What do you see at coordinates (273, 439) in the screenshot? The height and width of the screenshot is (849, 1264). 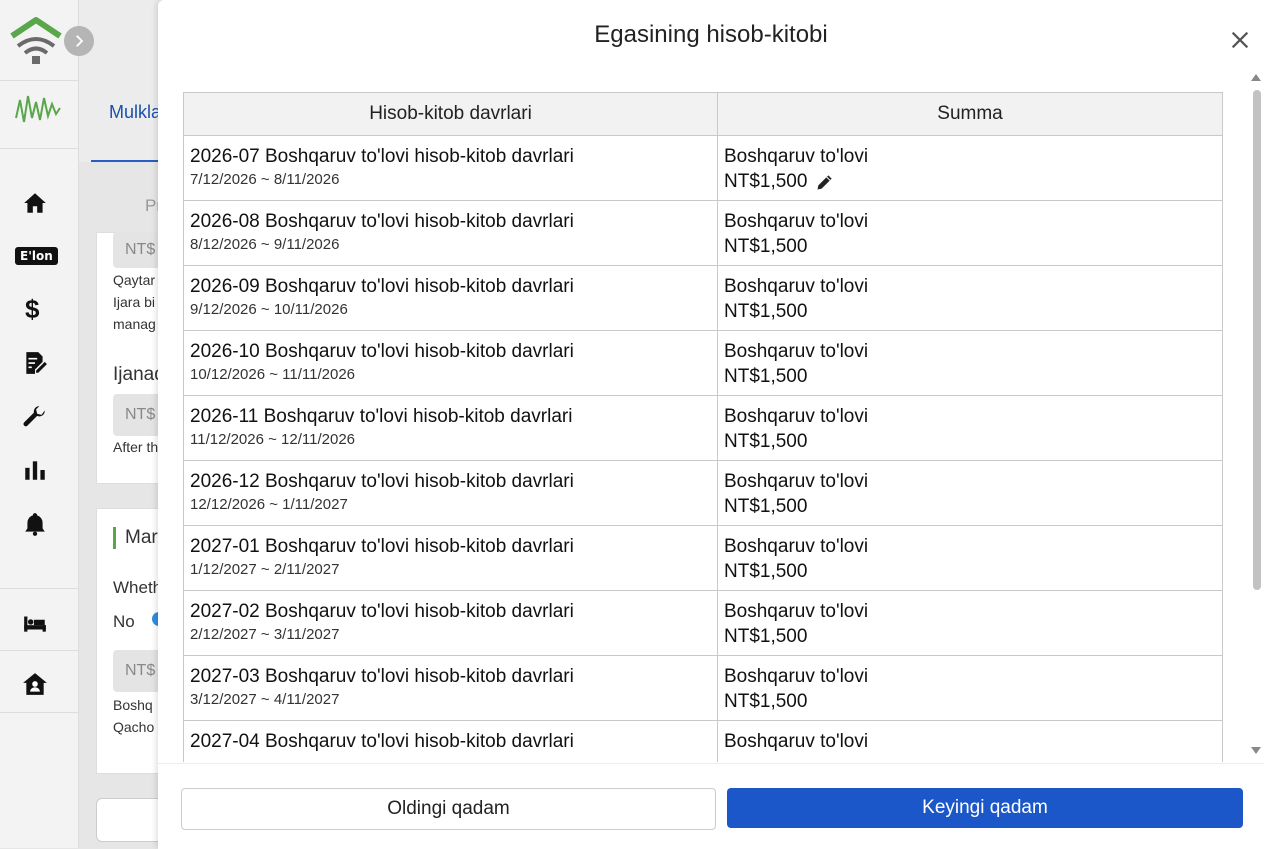 I see `period-range: 11/12/2026 ~ 12/11/2026` at bounding box center [273, 439].